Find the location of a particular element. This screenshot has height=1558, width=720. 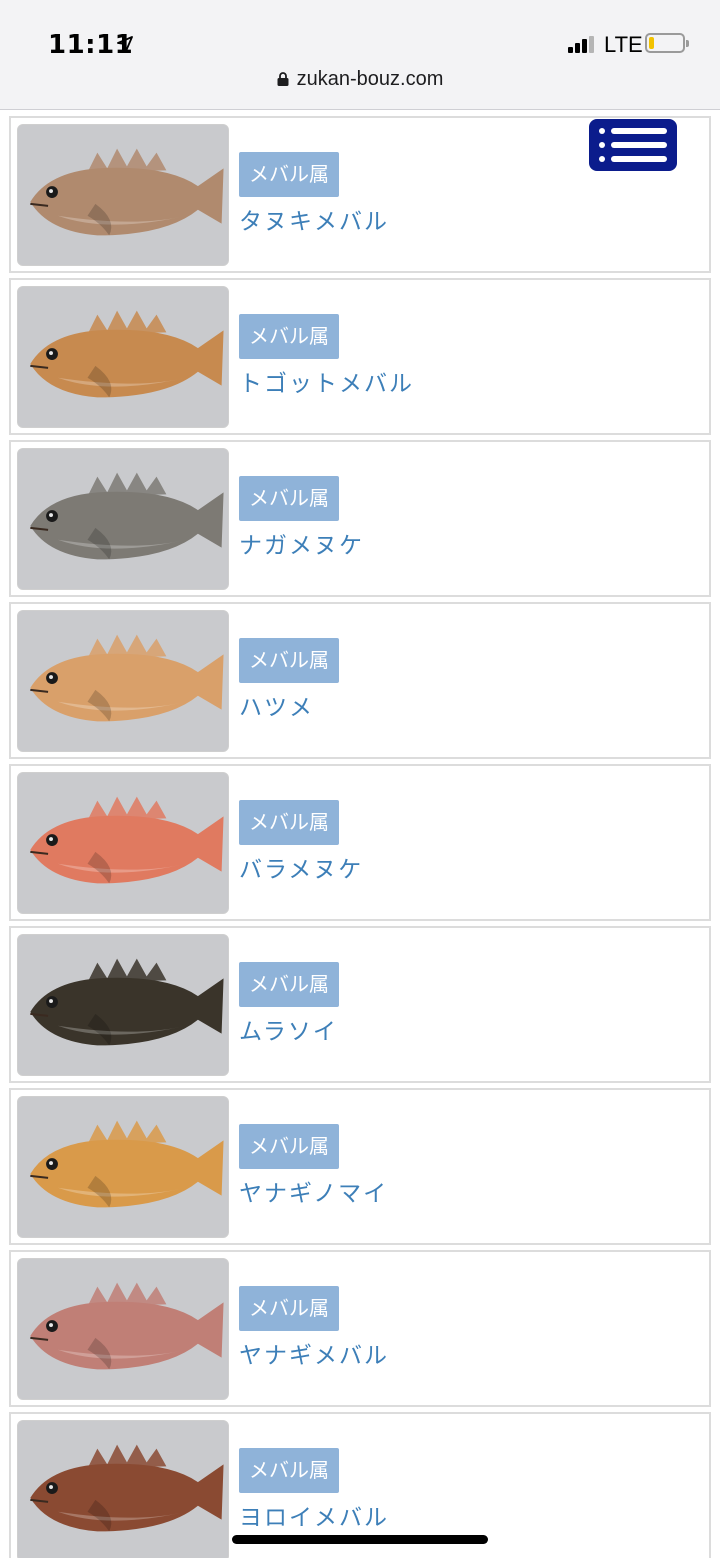

carrier-label: LTE is located at coordinates (623, 44).